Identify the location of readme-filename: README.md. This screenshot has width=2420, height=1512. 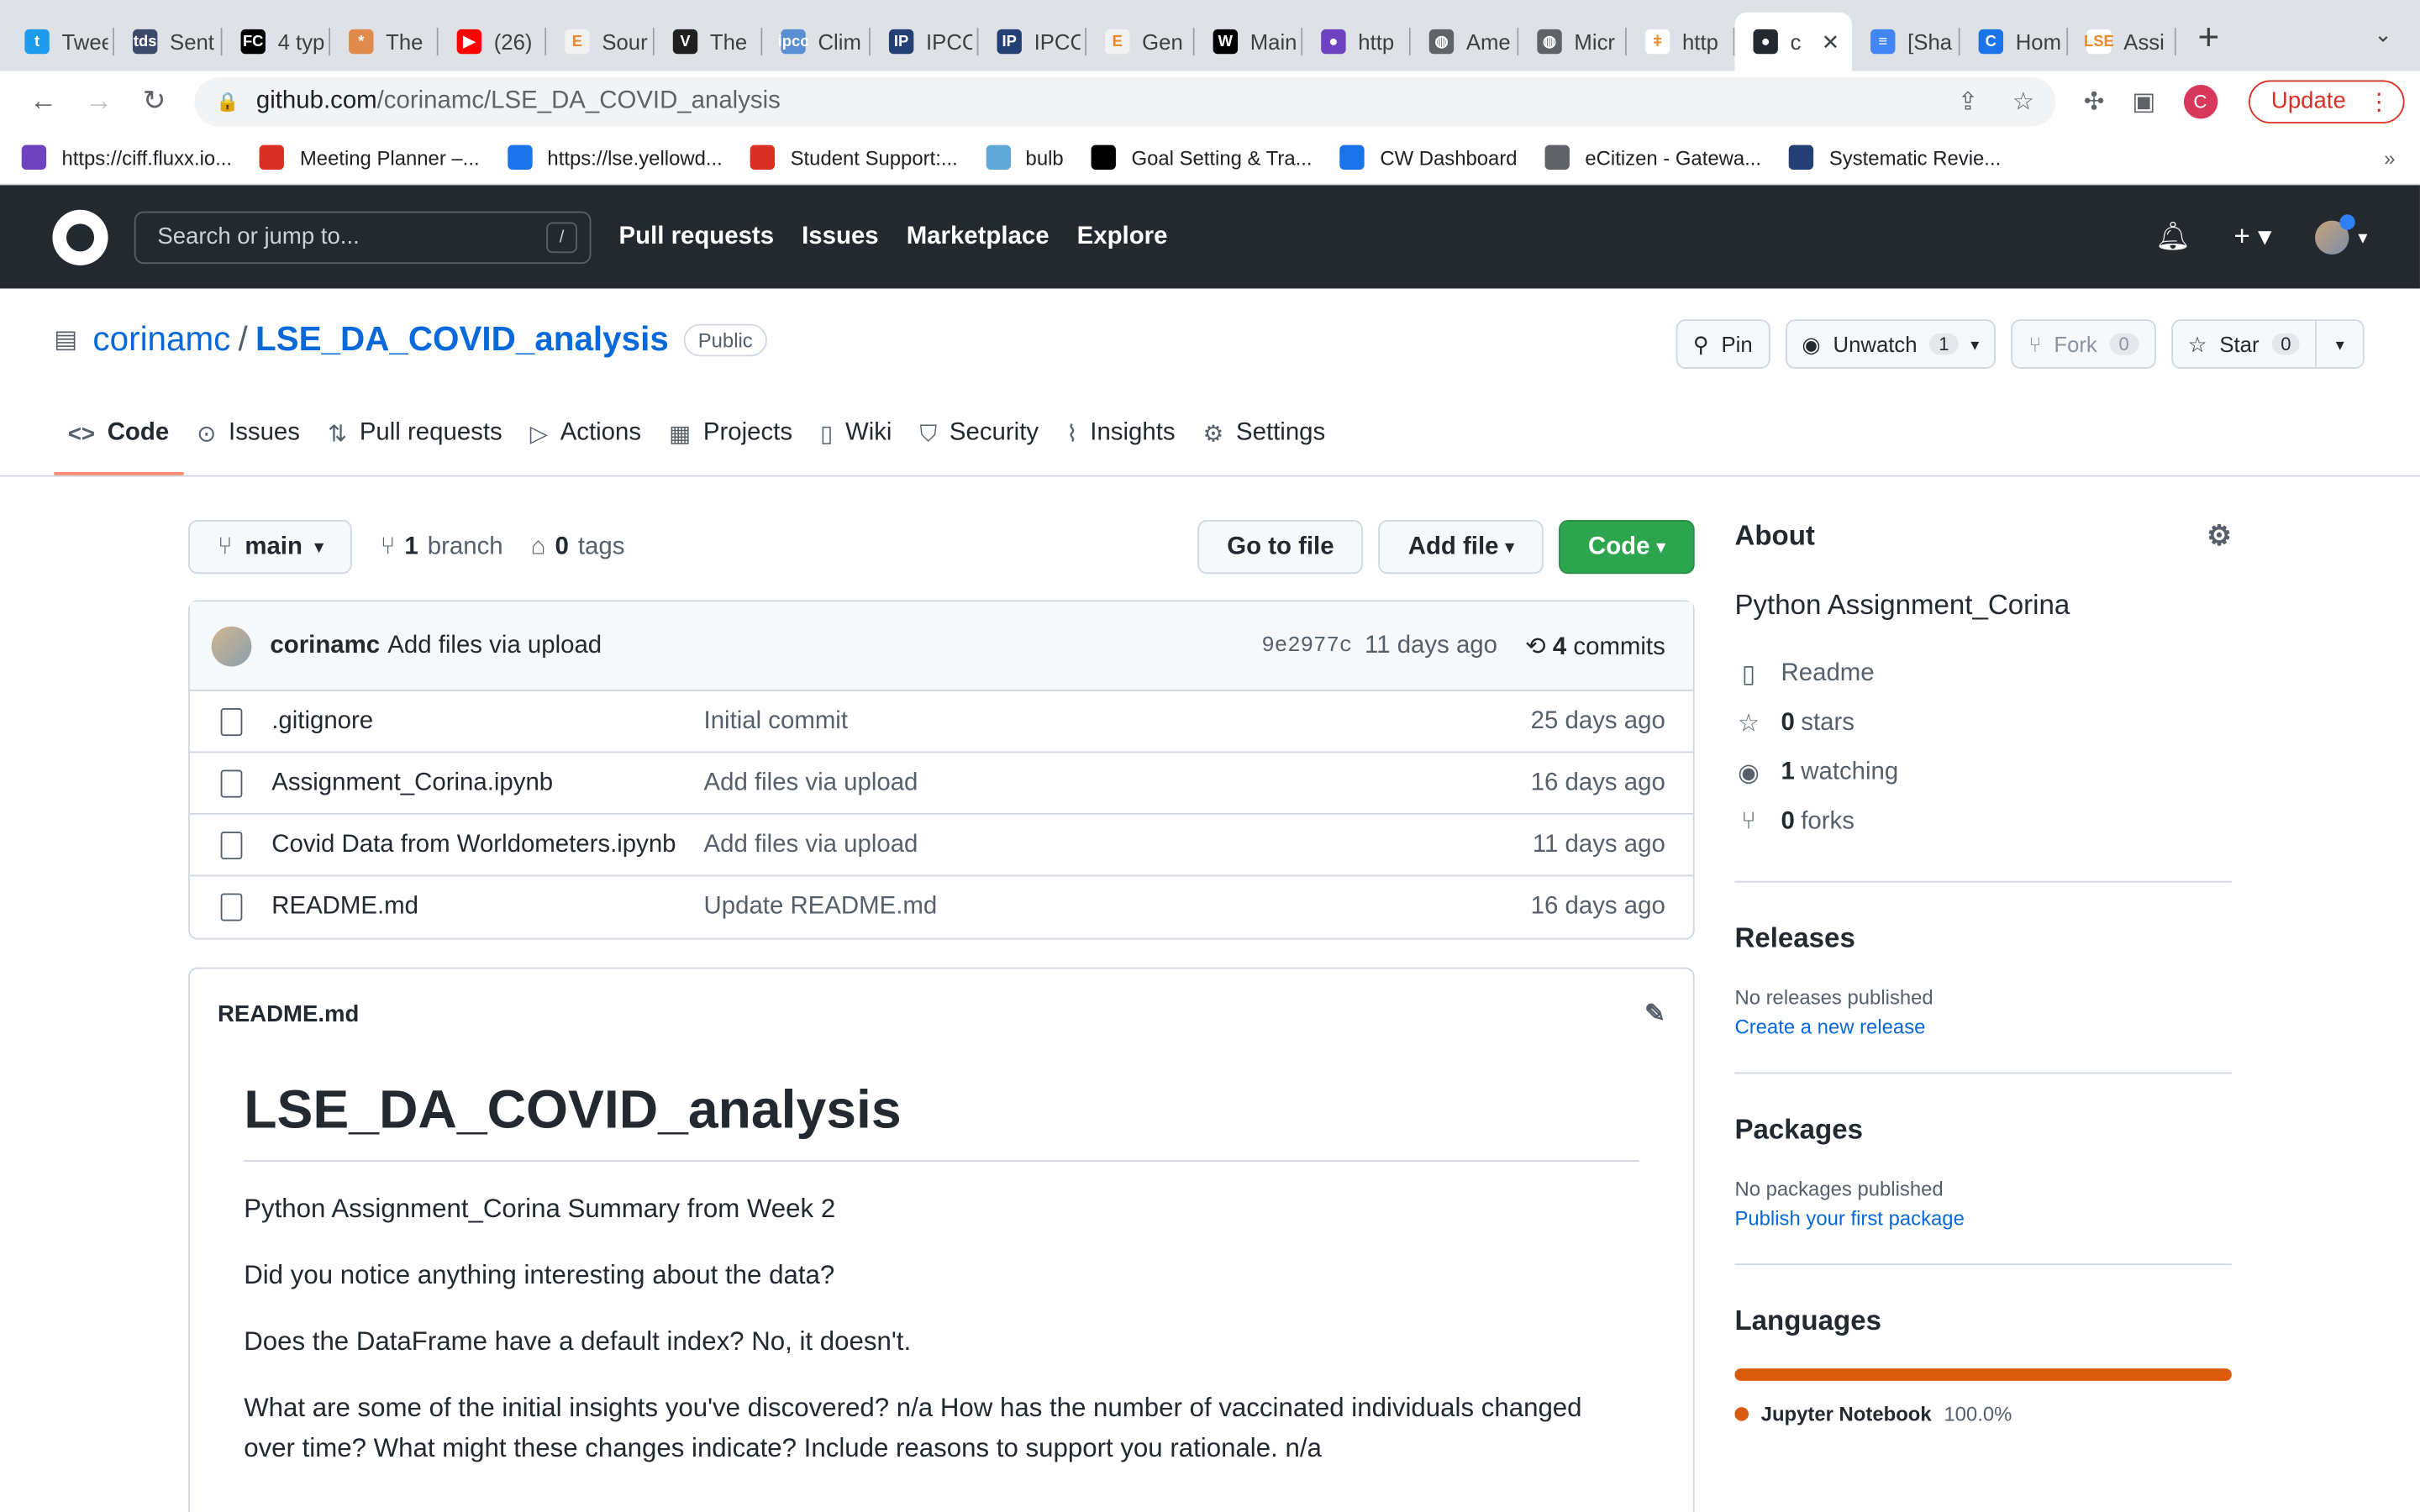
(288, 1013).